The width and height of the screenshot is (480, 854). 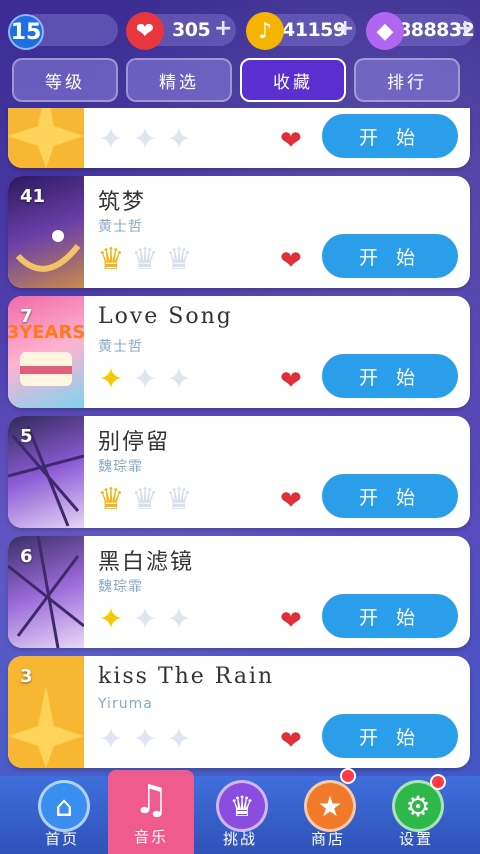 I want to click on tab-favorites: 收藏, so click(x=293, y=80).